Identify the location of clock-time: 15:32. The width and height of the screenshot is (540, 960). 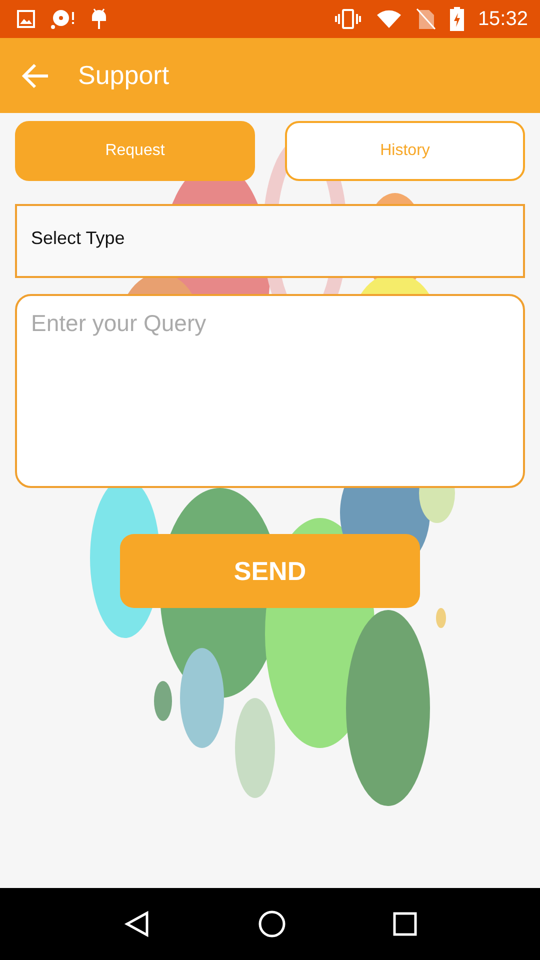
(503, 19).